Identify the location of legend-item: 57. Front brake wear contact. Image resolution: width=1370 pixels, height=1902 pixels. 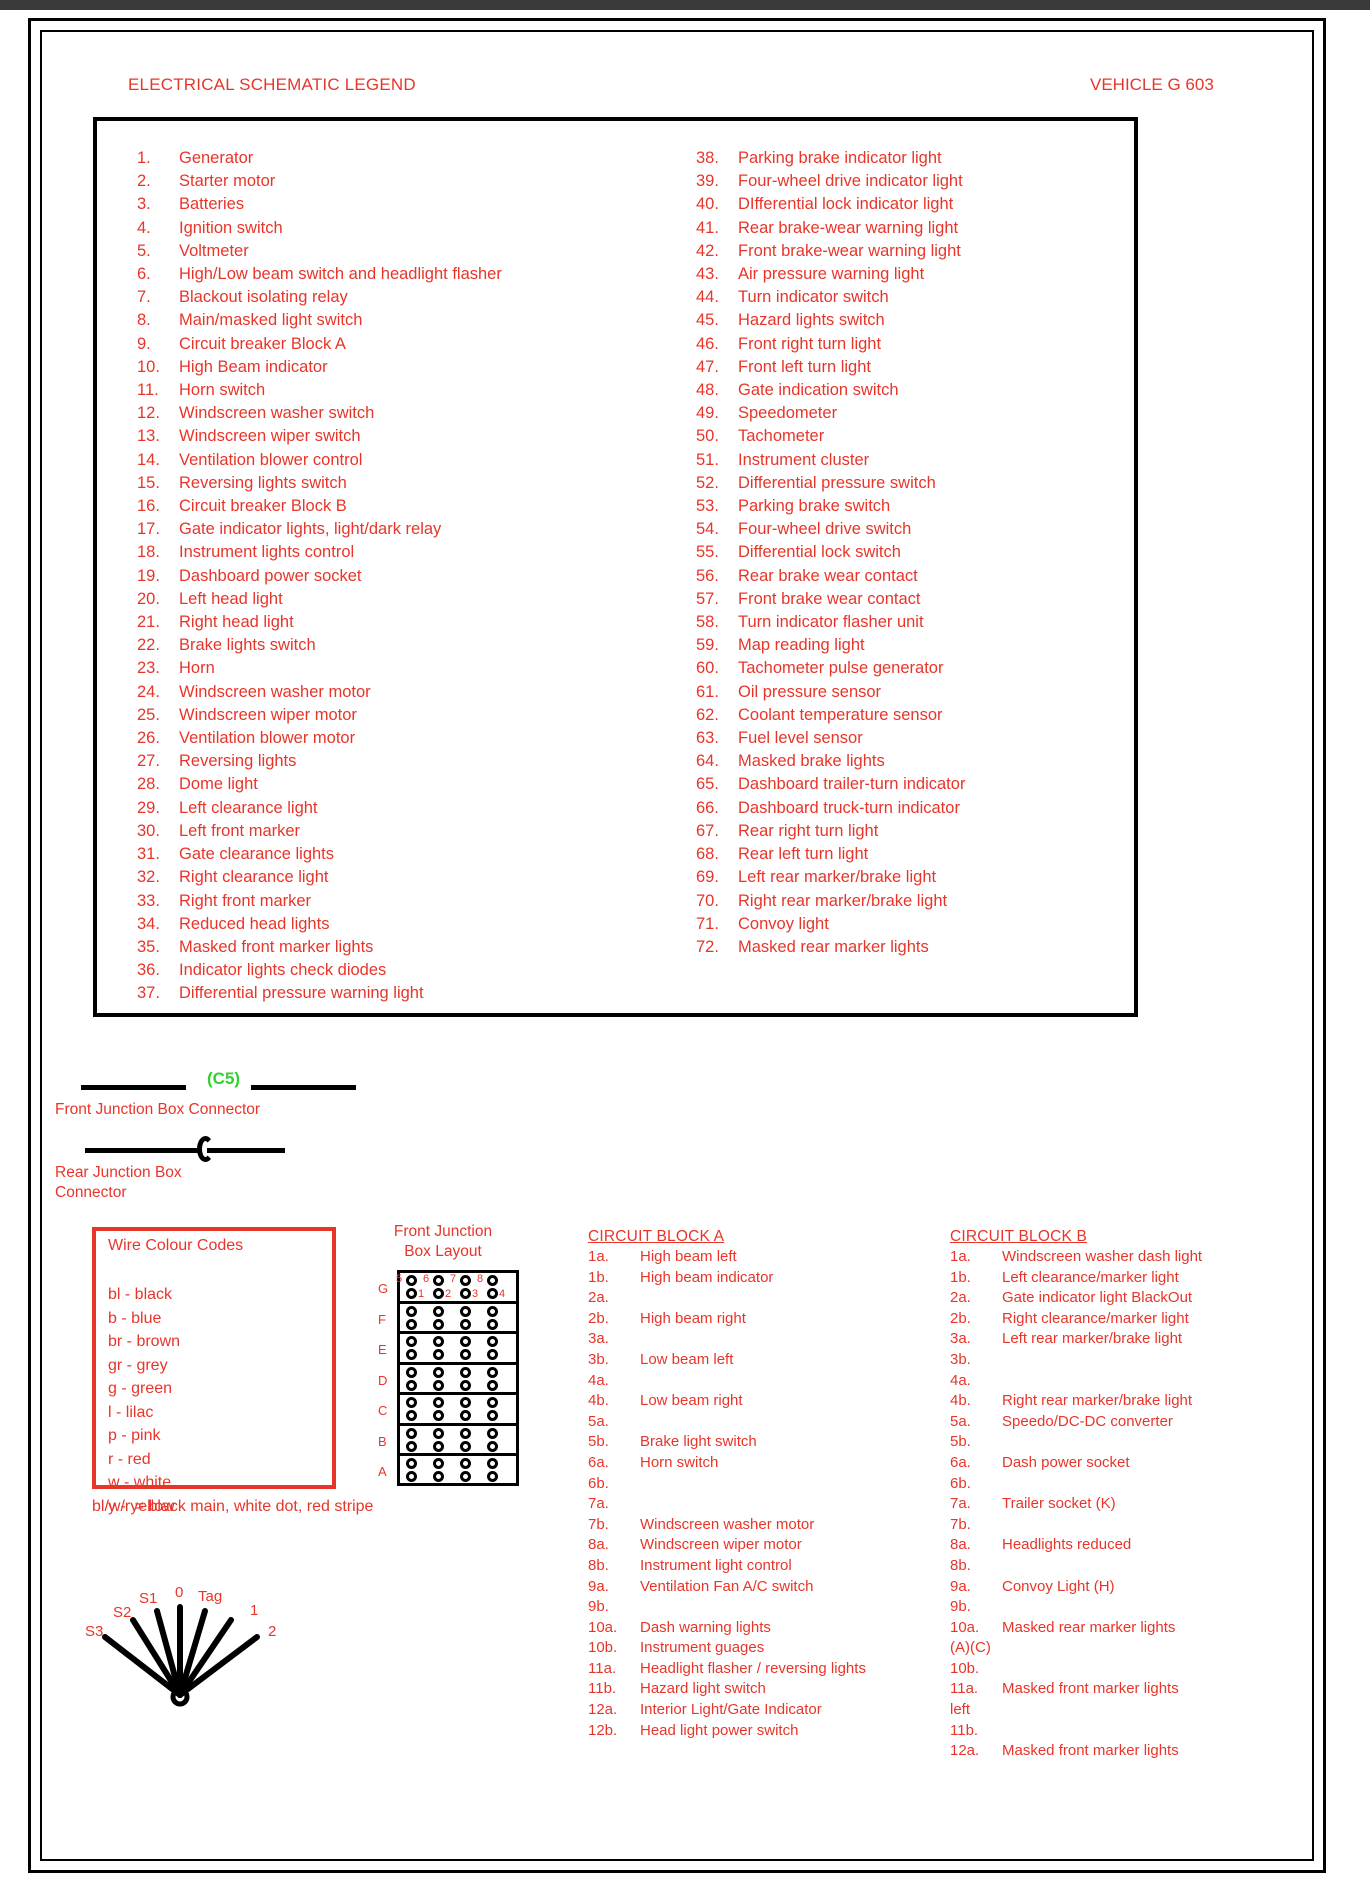
(927, 599).